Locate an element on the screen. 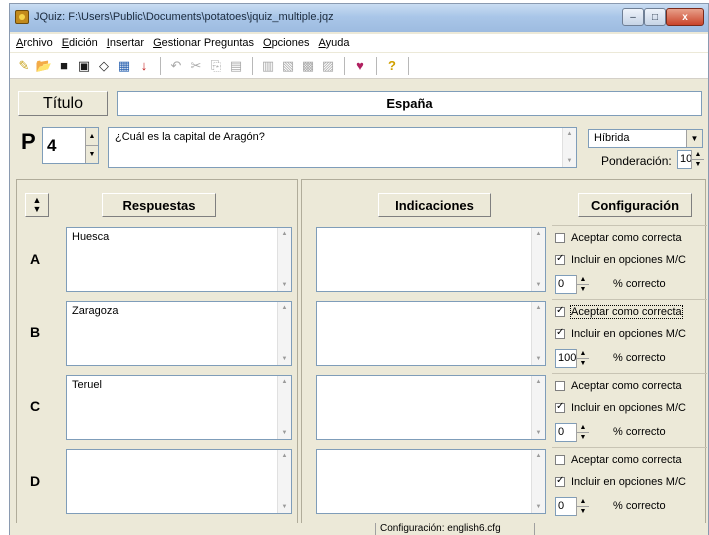 Image resolution: width=709 pixels, height=535 pixels. question-number-spin: ▲ ▼ is located at coordinates (91, 145).